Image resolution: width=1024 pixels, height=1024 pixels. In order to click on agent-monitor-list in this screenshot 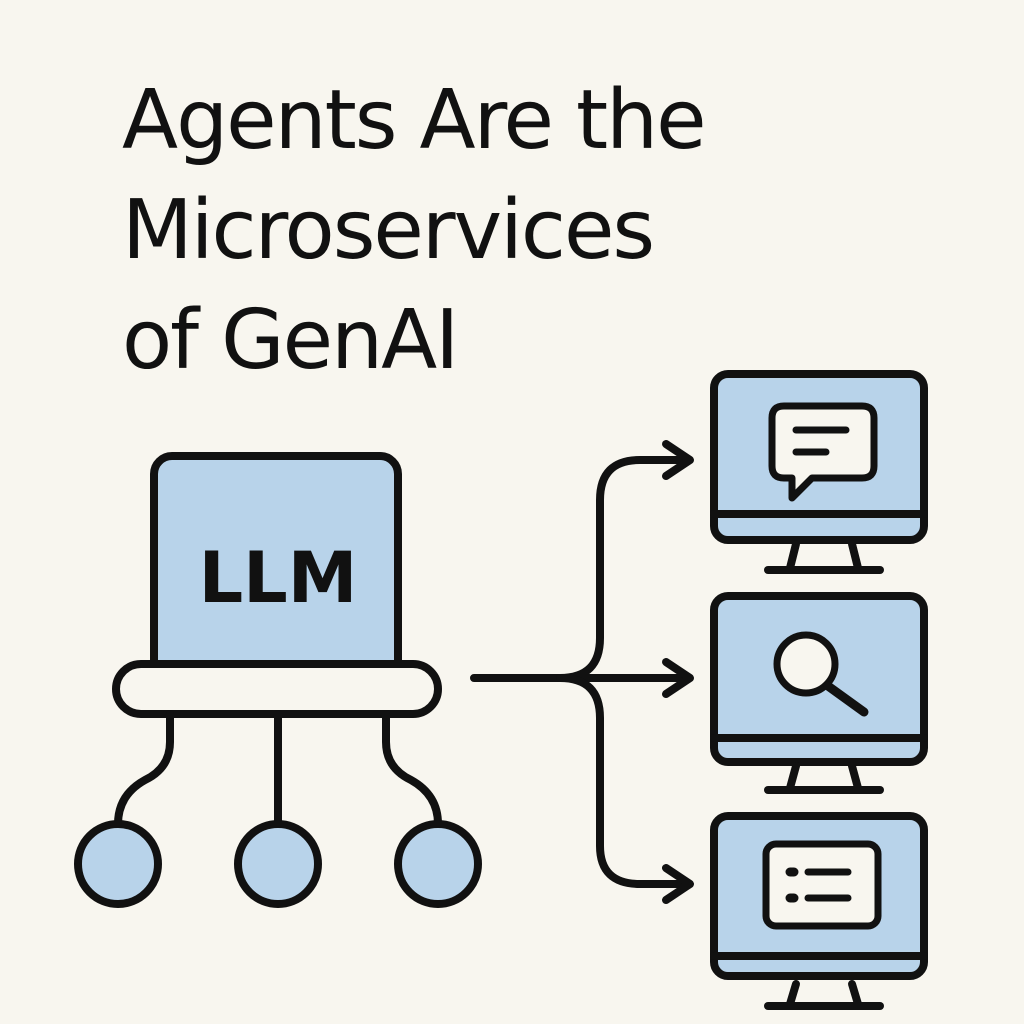, I will do `click(819, 911)`.